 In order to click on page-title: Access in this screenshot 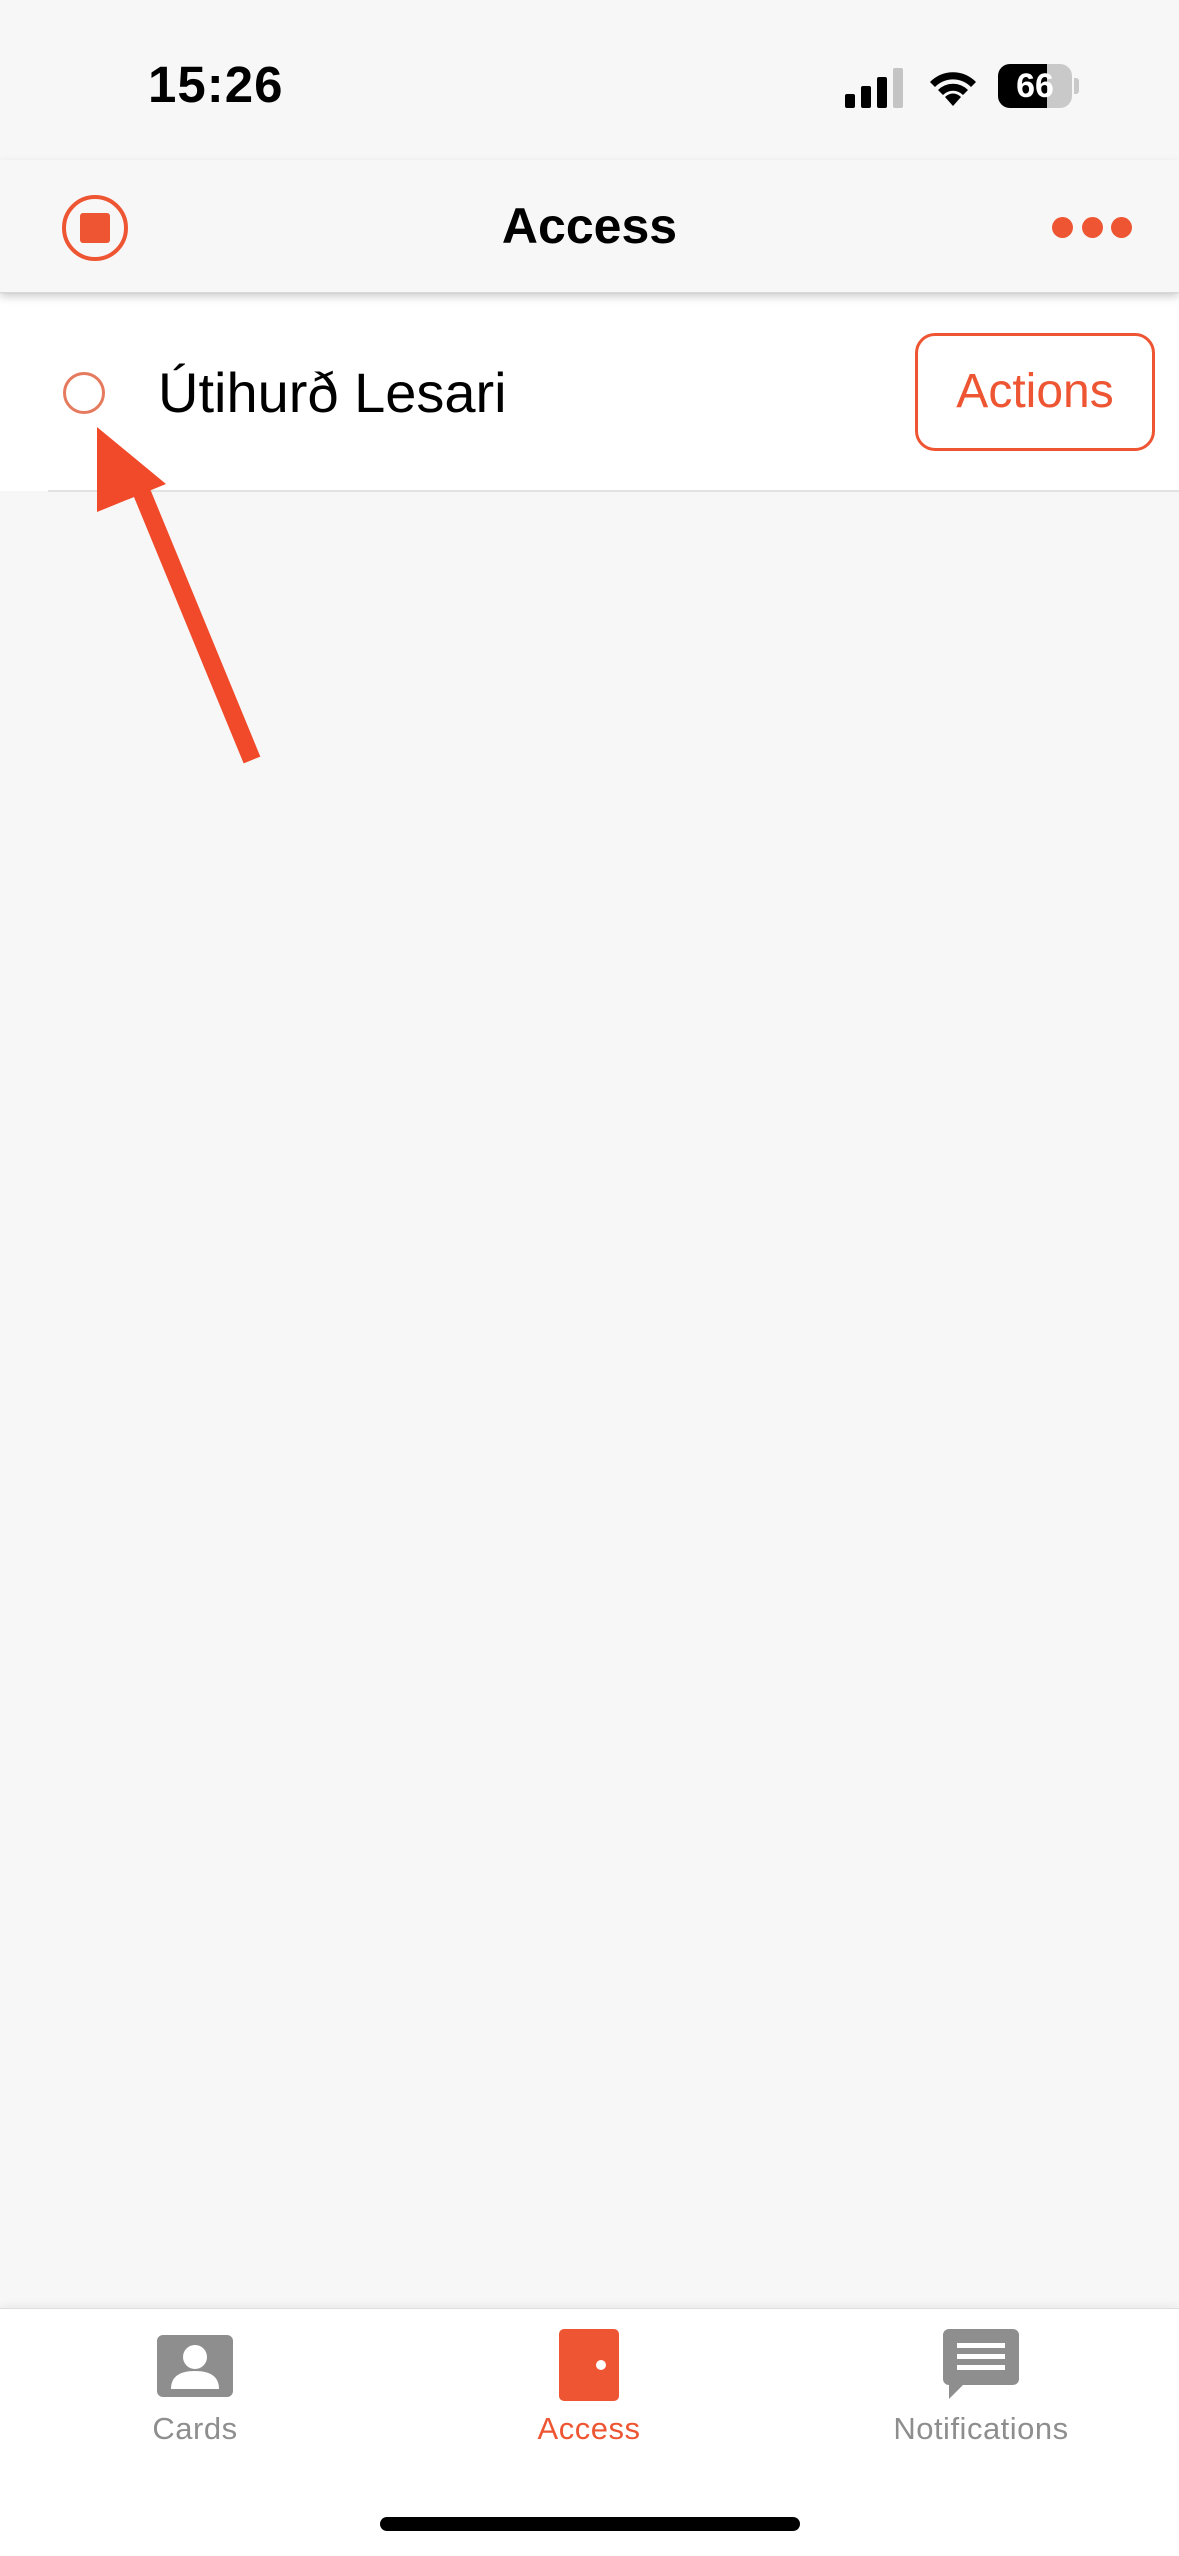, I will do `click(589, 226)`.